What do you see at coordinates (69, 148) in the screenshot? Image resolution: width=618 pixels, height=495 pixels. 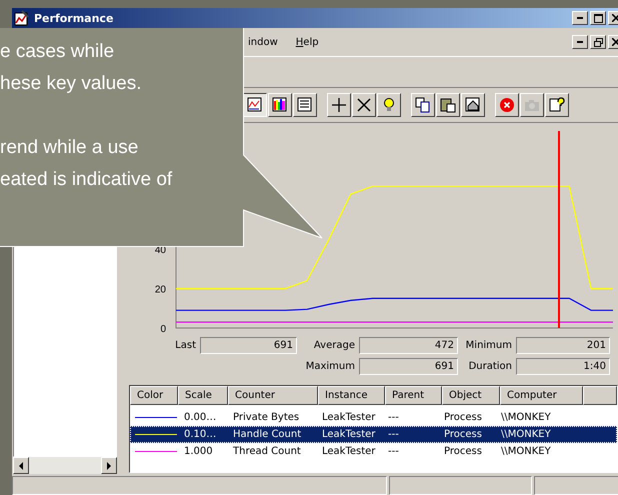 I see `callout-text: rend while a use` at bounding box center [69, 148].